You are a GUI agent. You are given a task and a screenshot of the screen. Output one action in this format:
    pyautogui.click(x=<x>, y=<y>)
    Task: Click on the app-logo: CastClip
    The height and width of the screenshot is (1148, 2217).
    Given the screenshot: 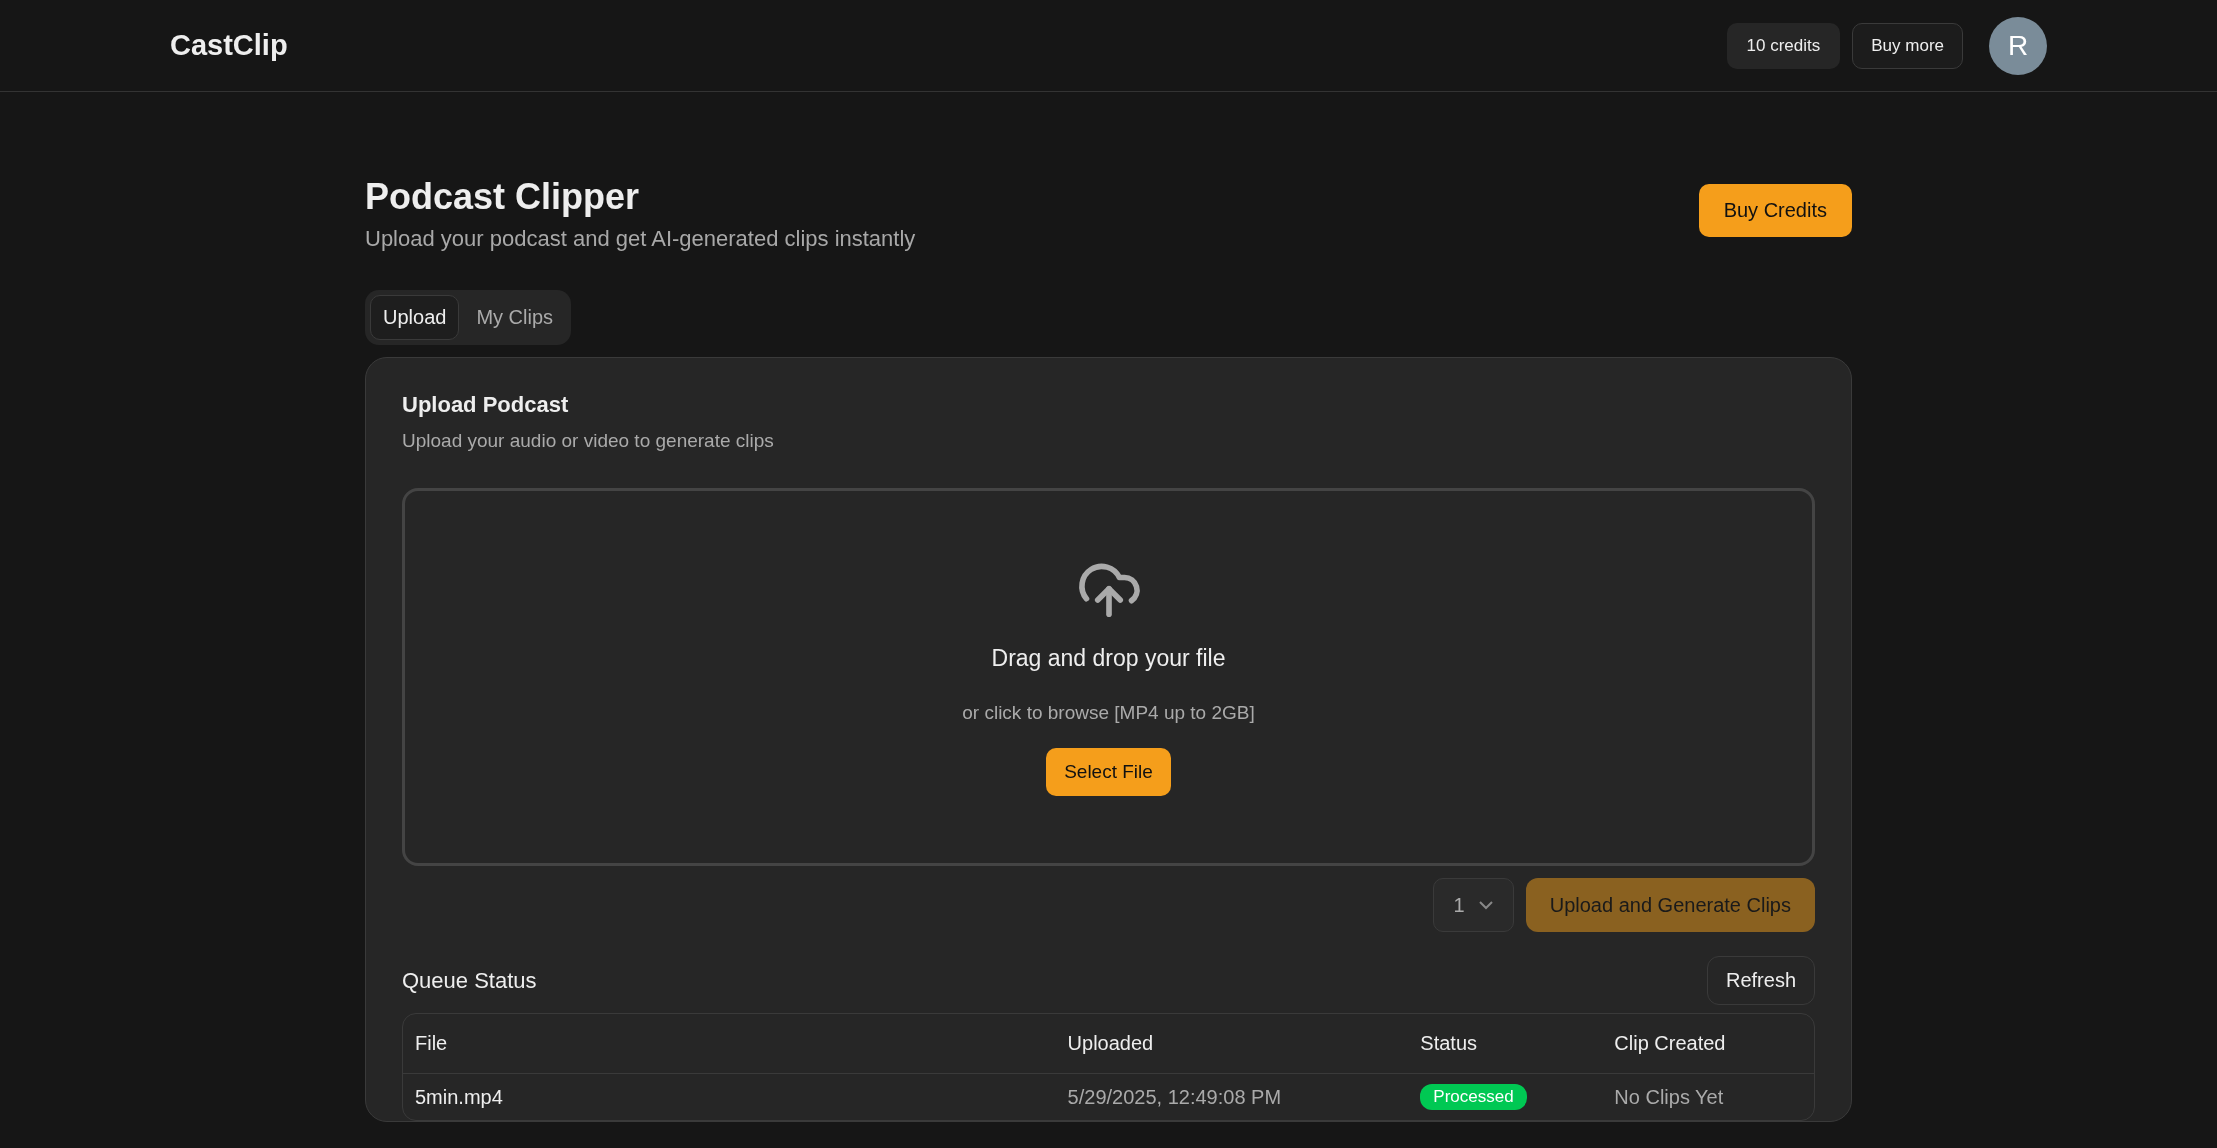 What is the action you would take?
    pyautogui.click(x=229, y=45)
    